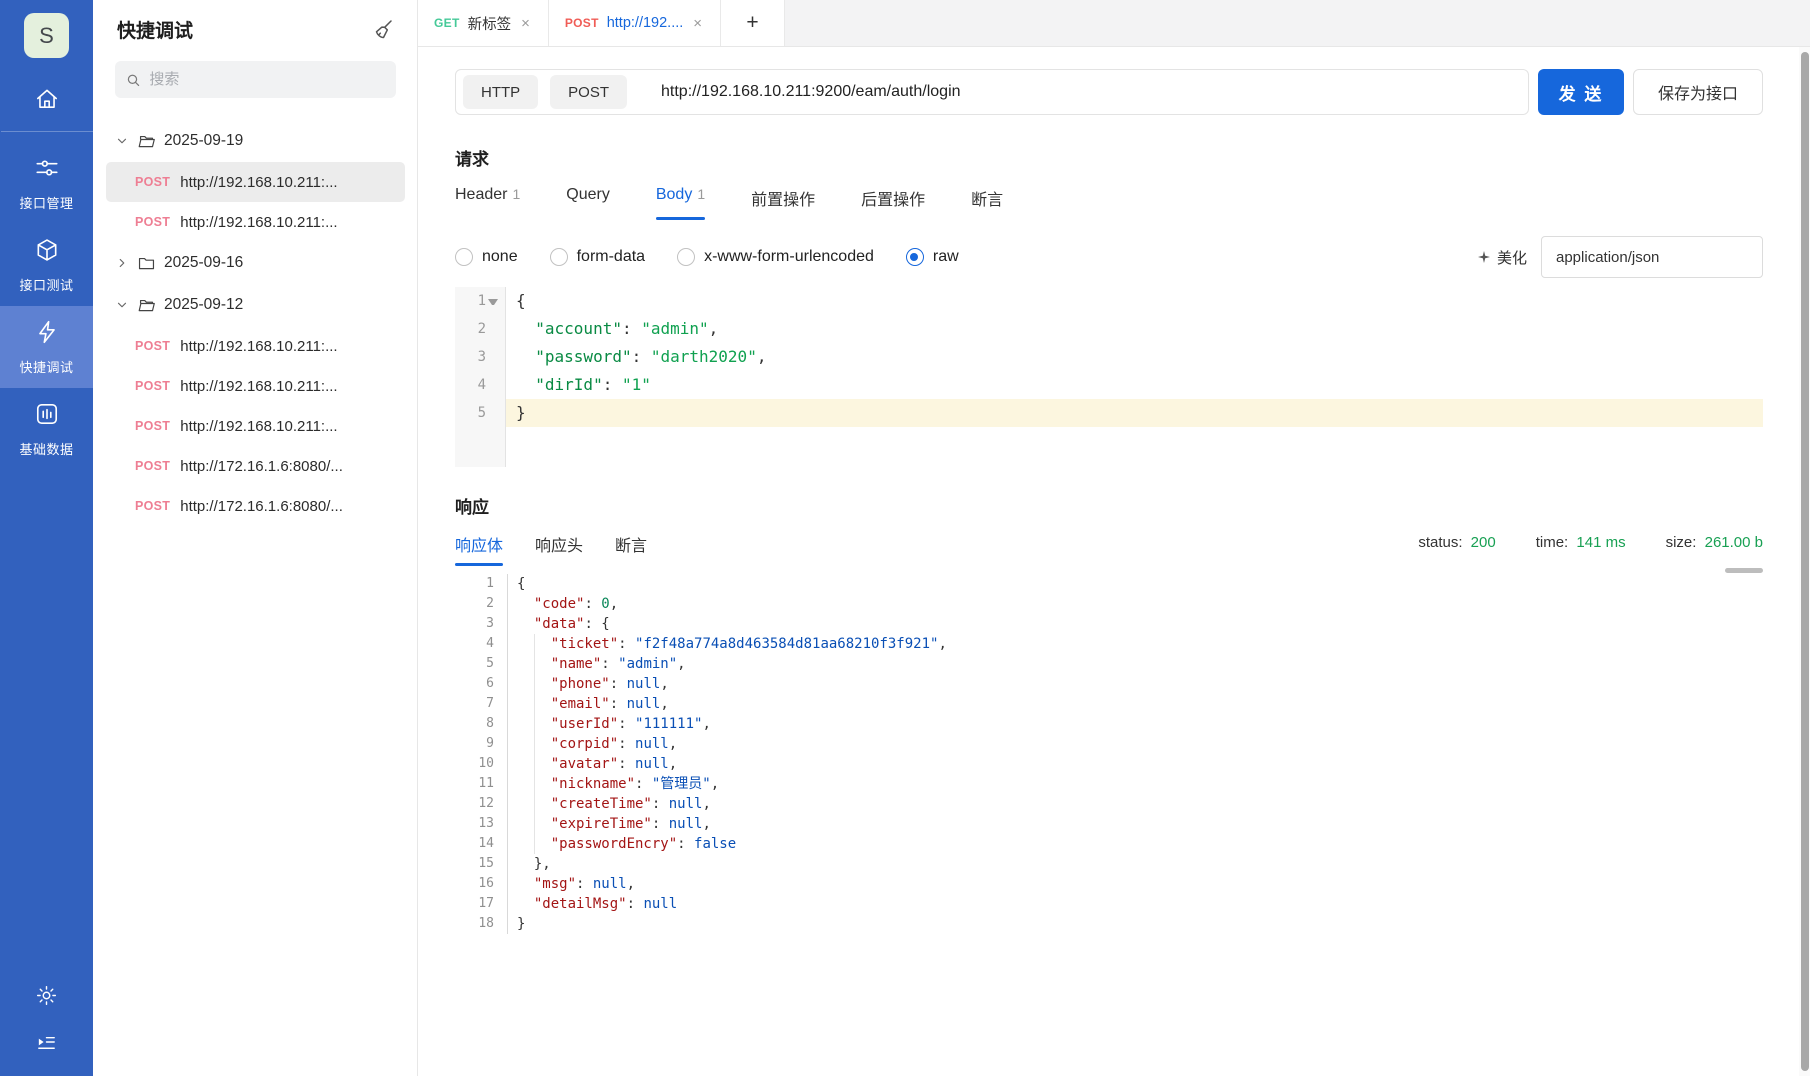 The height and width of the screenshot is (1076, 1810). Describe the element at coordinates (1652, 257) in the screenshot. I see `content-type-select: application/json` at that location.